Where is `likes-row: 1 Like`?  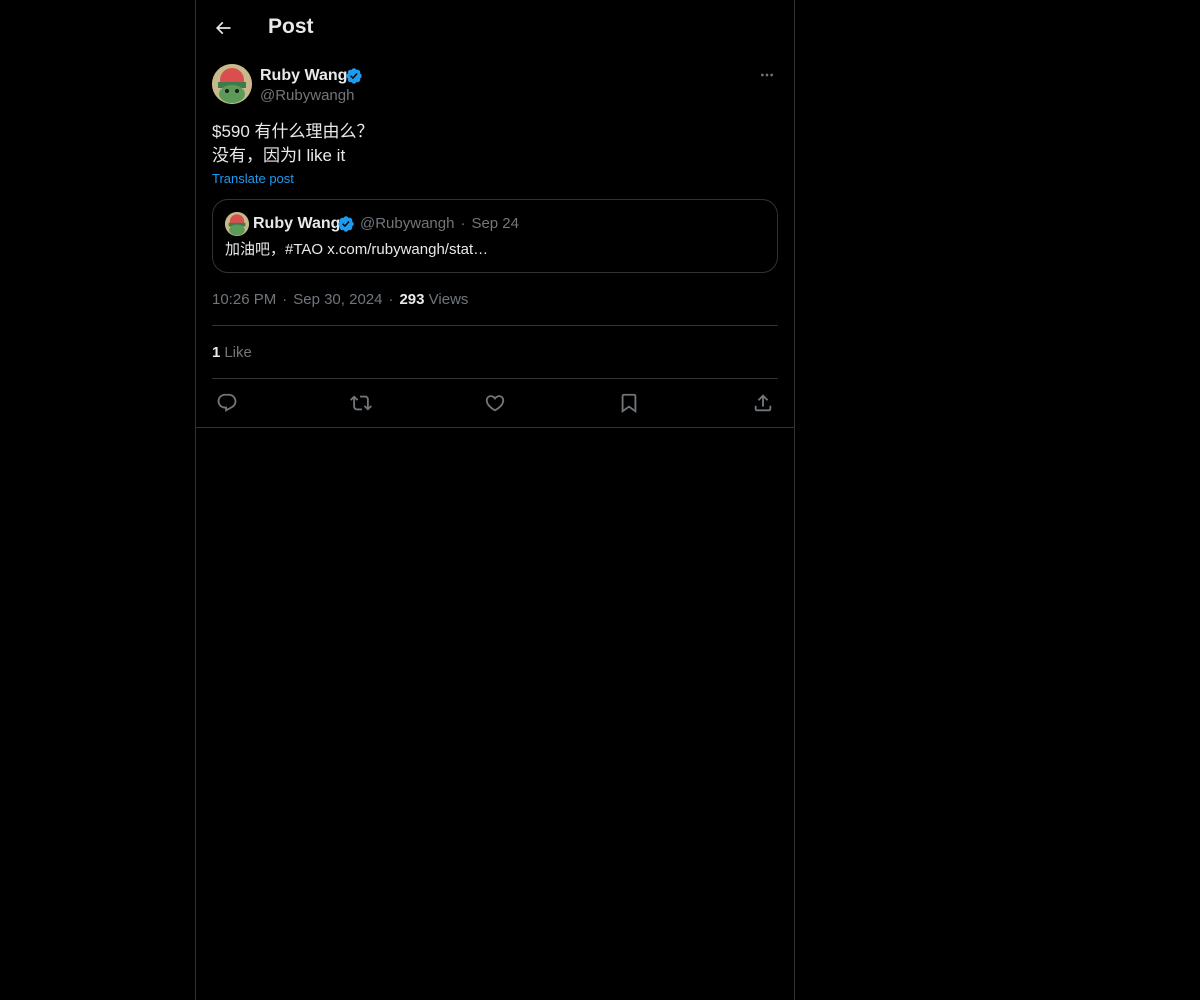 likes-row: 1 Like is located at coordinates (232, 353).